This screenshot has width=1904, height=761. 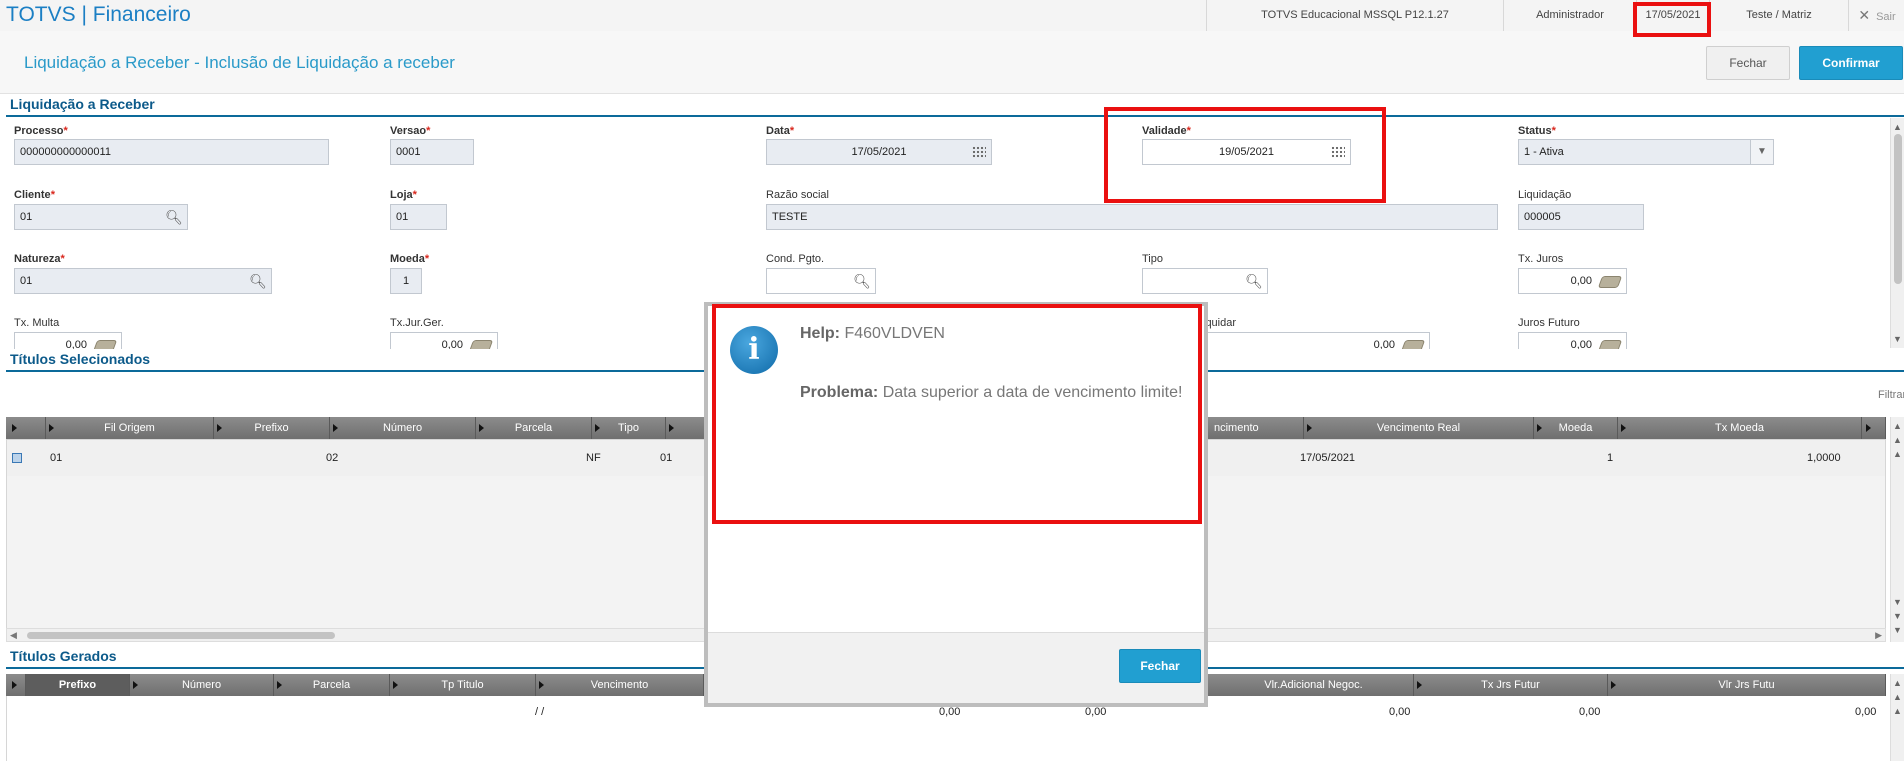 What do you see at coordinates (1864, 15) in the screenshot?
I see `close-icon: ✕` at bounding box center [1864, 15].